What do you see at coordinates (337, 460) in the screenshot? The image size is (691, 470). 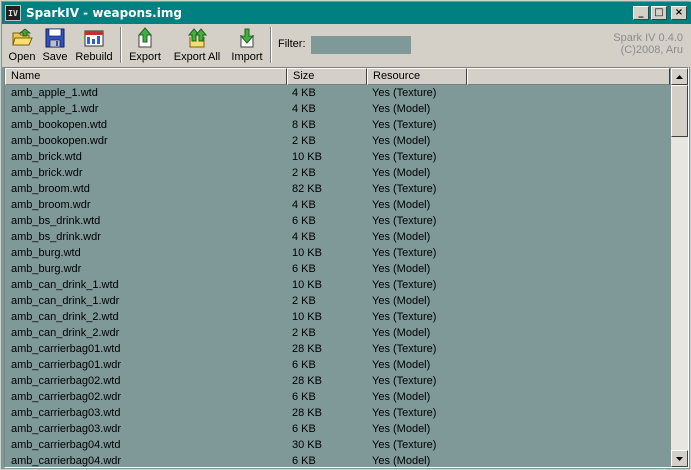 I see `list-item: amb_carrierbag04.wdr 6 KB Yes (Model)` at bounding box center [337, 460].